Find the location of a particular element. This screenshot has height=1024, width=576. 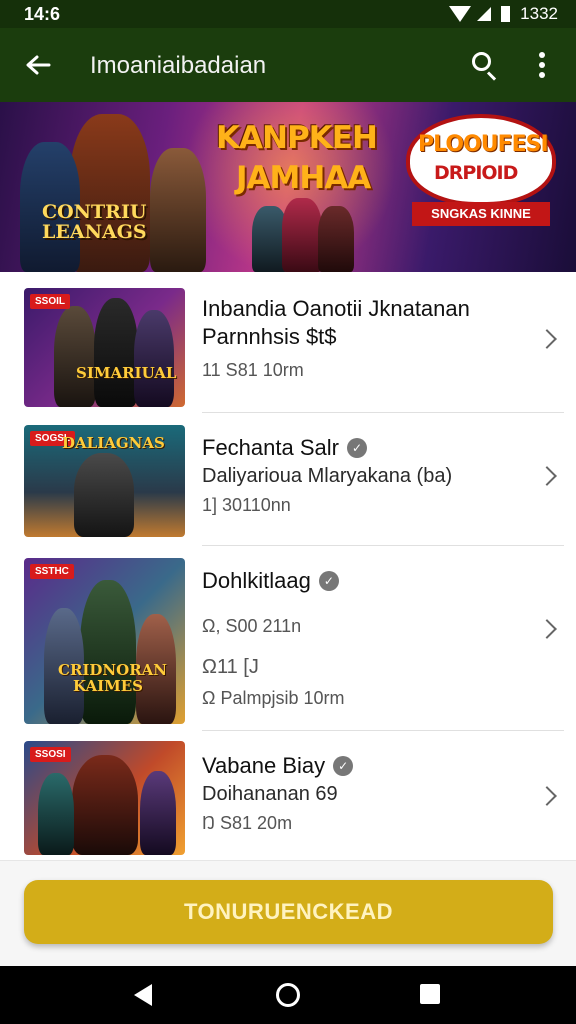

nav-back-icon is located at coordinates (143, 995).